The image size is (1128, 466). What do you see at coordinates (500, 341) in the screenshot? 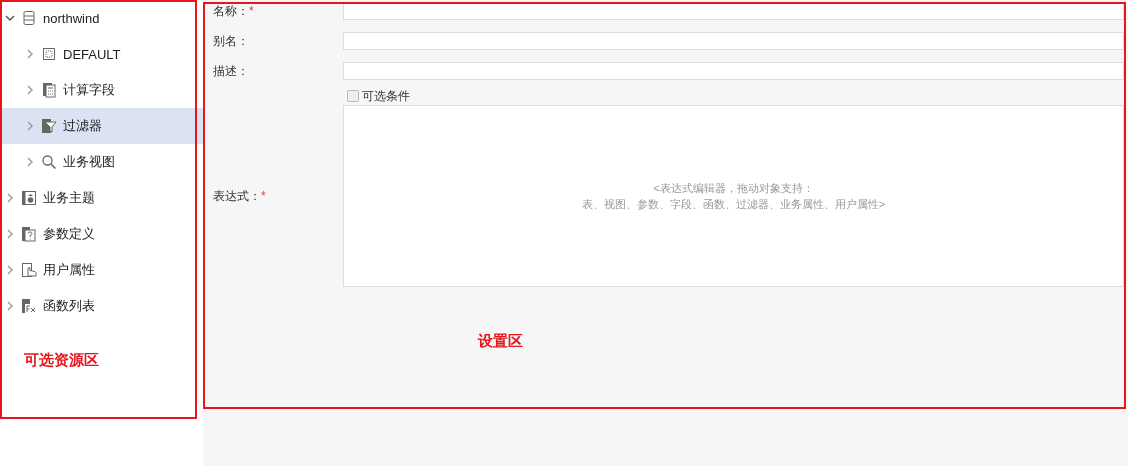
I see `annotation-label: 设置区` at bounding box center [500, 341].